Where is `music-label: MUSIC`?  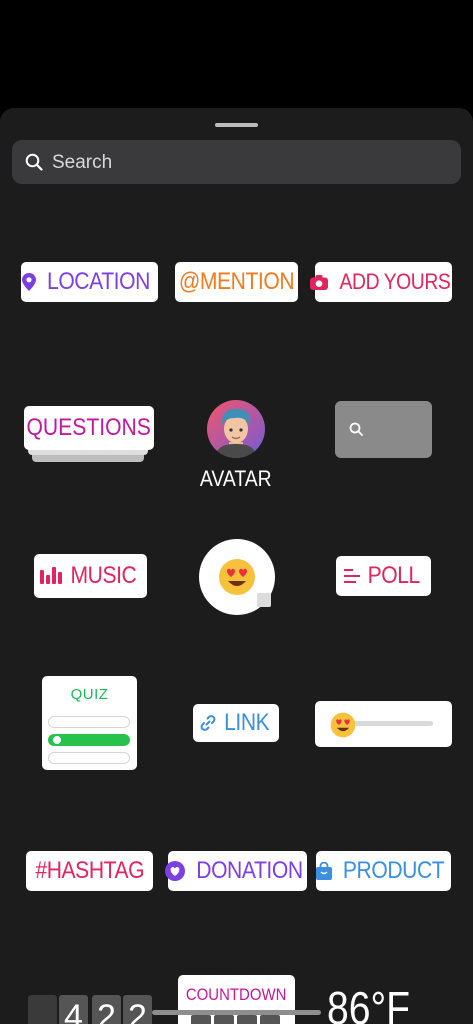
music-label: MUSIC is located at coordinates (103, 575).